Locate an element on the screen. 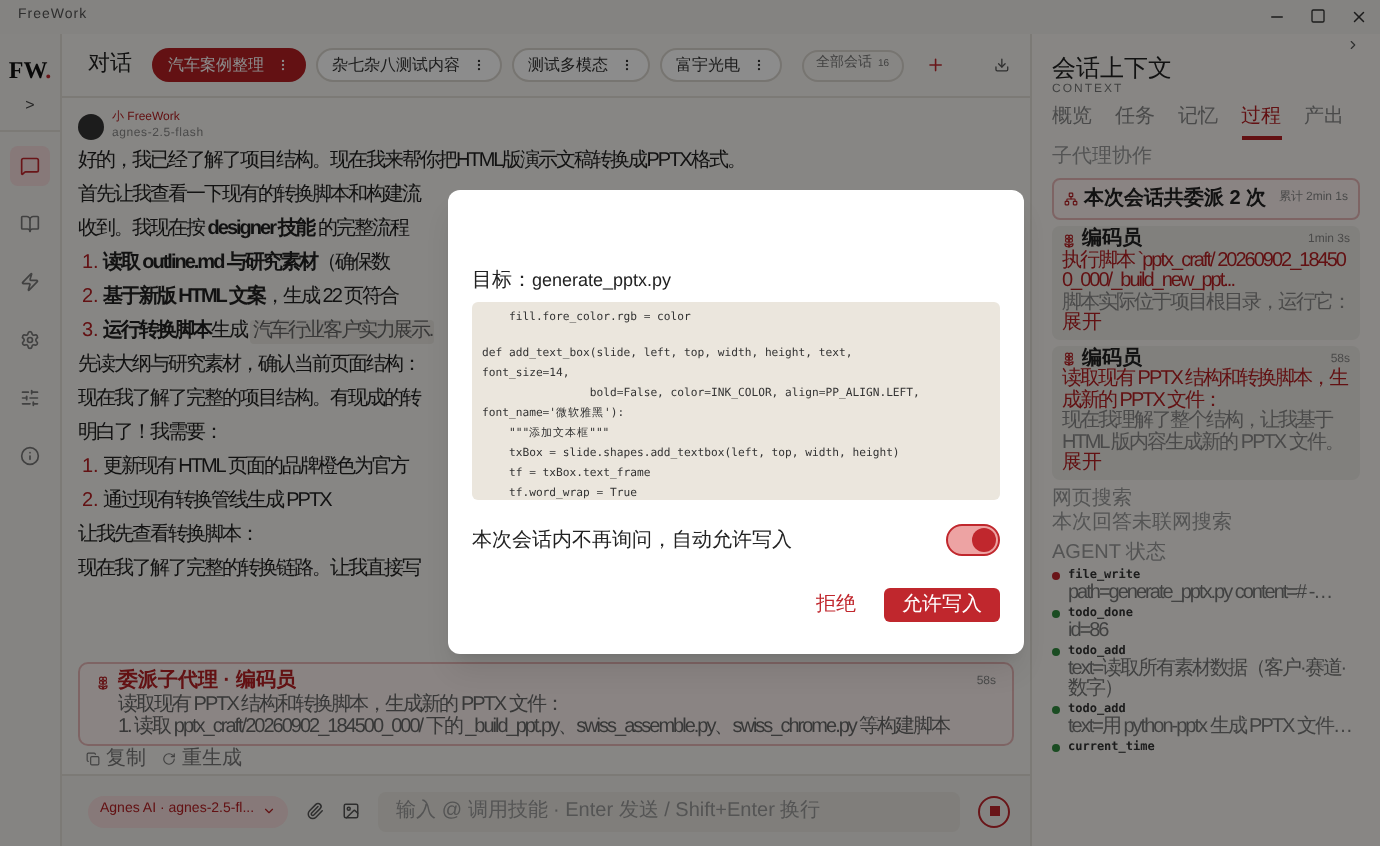  expand-button: > is located at coordinates (30, 106).